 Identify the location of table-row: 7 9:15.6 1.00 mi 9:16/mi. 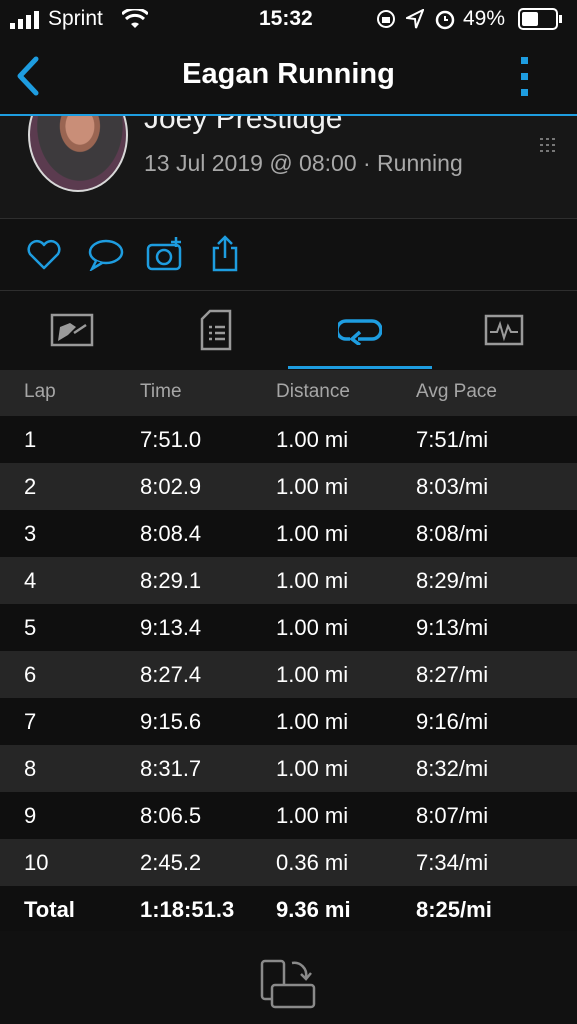
(288, 721).